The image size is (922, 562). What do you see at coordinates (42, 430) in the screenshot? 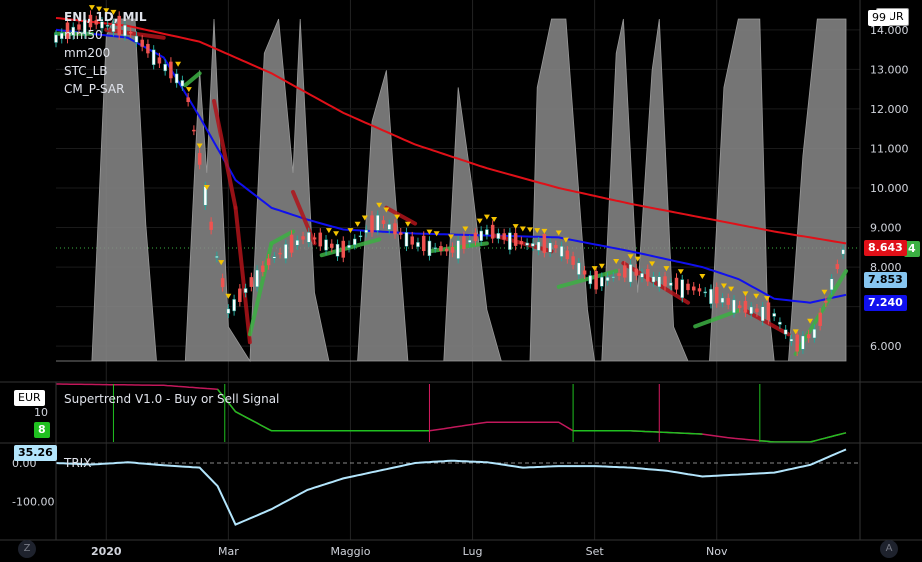
I see `supertrend-value-badge: 8` at bounding box center [42, 430].